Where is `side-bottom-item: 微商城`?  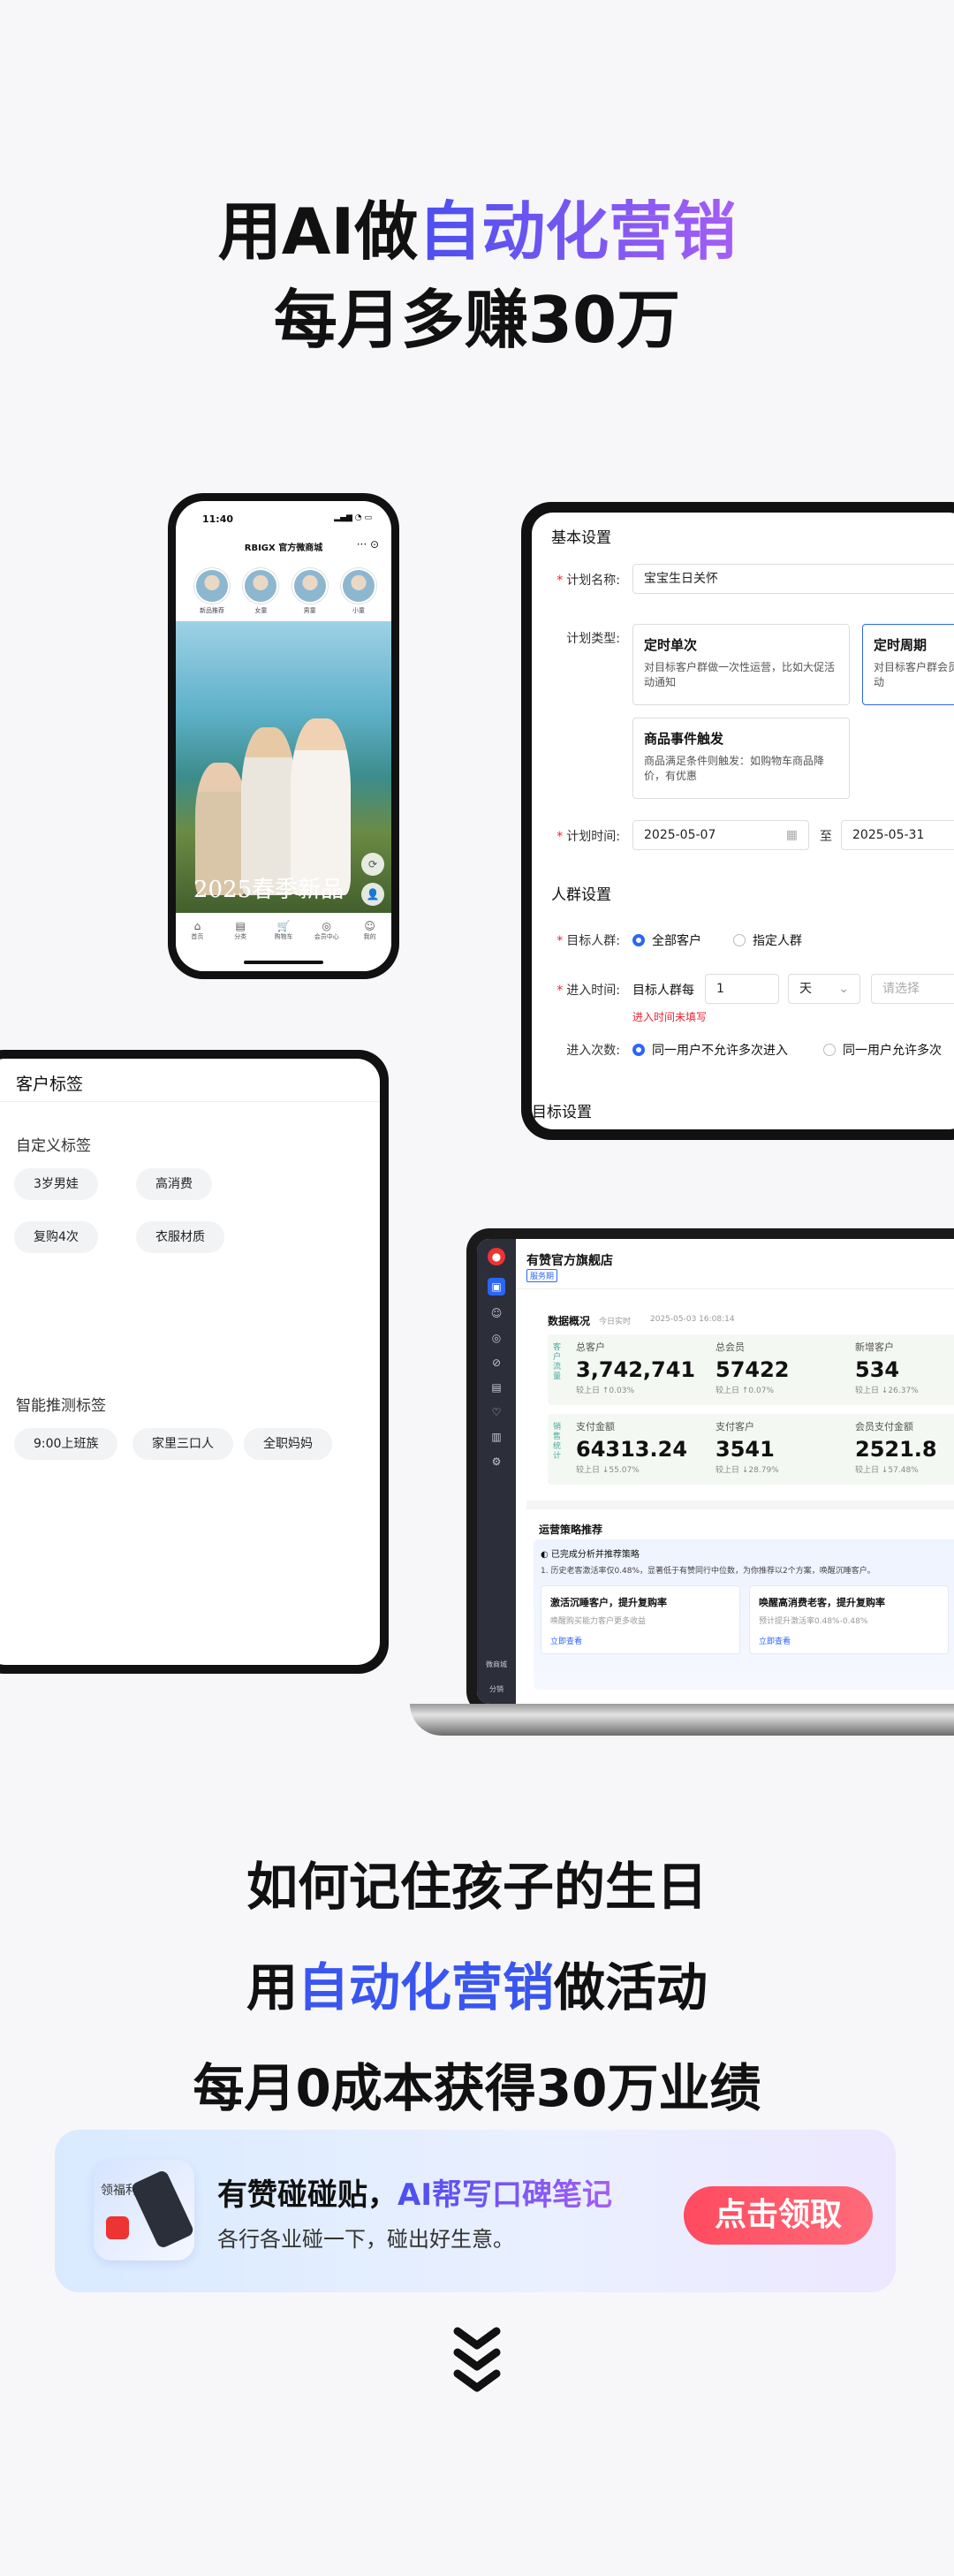 side-bottom-item: 微商城 is located at coordinates (496, 1665).